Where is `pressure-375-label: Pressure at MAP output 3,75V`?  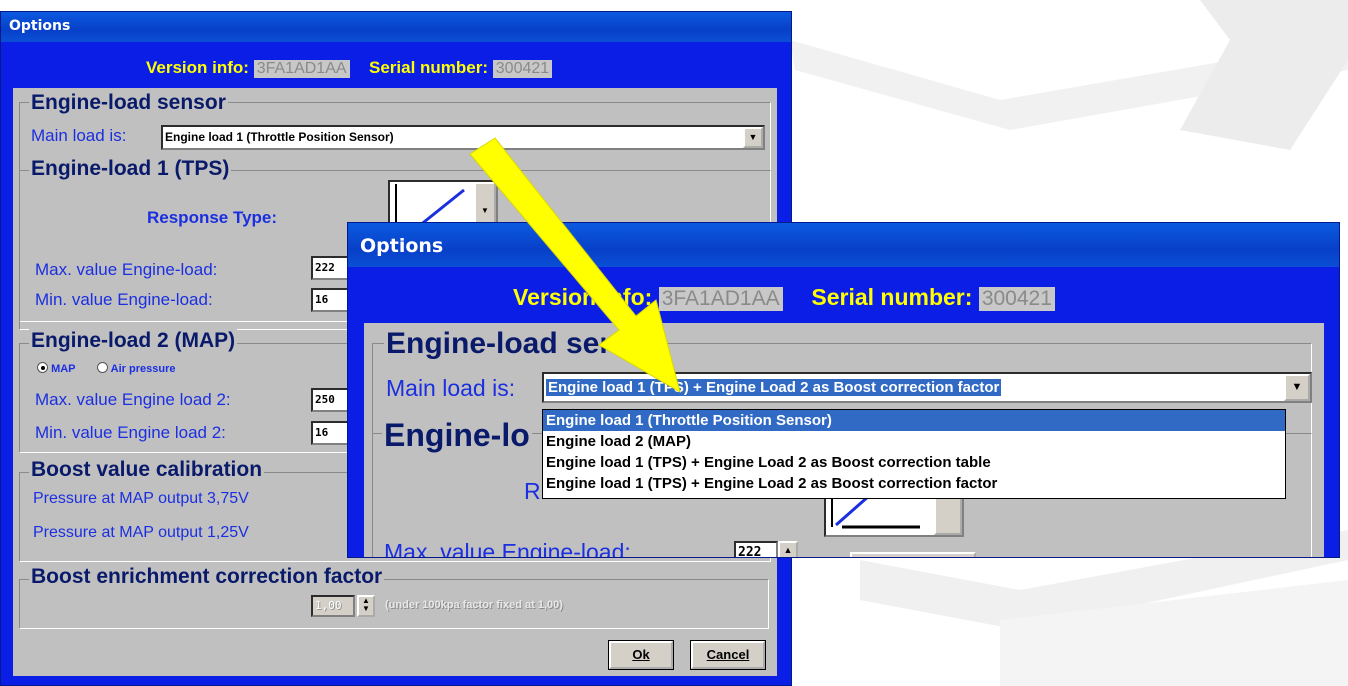 pressure-375-label: Pressure at MAP output 3,75V is located at coordinates (141, 498).